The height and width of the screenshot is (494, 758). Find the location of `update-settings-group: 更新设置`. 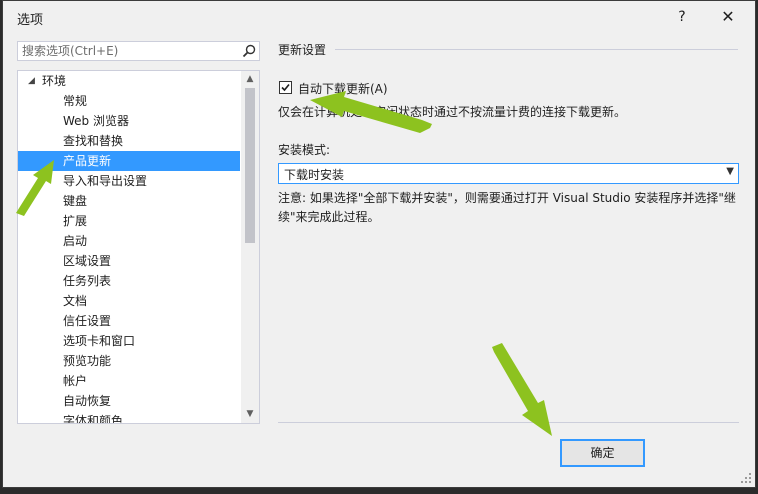

update-settings-group: 更新设置 is located at coordinates (508, 49).